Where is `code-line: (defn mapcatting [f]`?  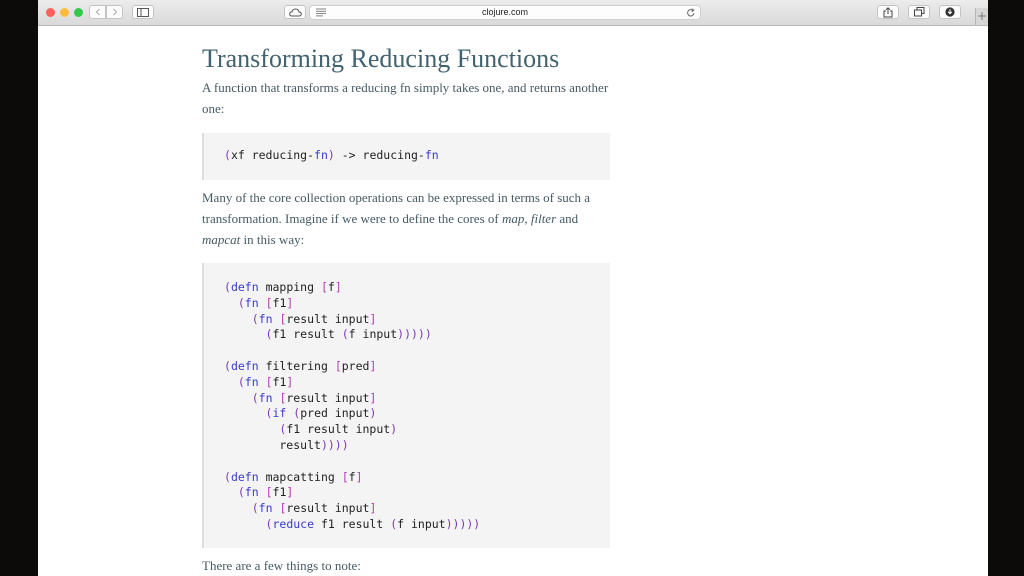 code-line: (defn mapcatting [f] is located at coordinates (293, 477).